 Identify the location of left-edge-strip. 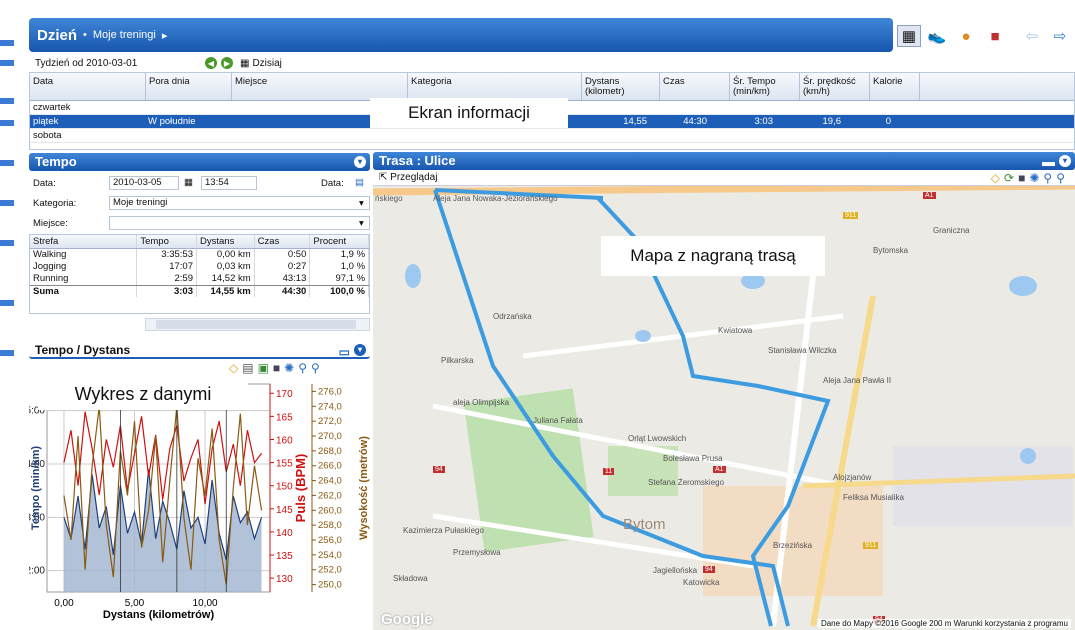
(13, 315).